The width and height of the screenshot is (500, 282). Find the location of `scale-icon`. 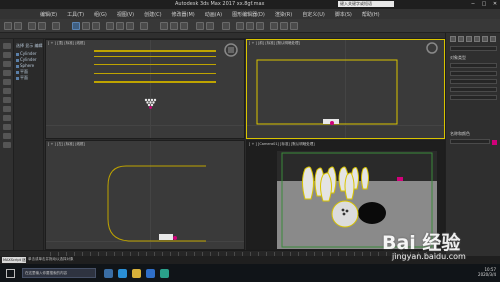

scale-icon is located at coordinates (130, 26).